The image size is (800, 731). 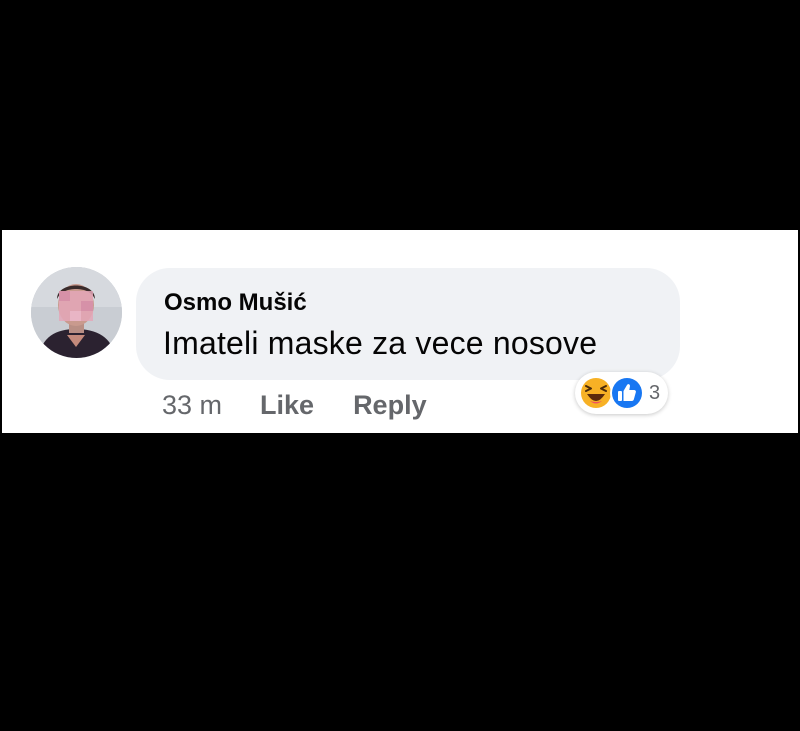 I want to click on like-button: Like, so click(x=287, y=405).